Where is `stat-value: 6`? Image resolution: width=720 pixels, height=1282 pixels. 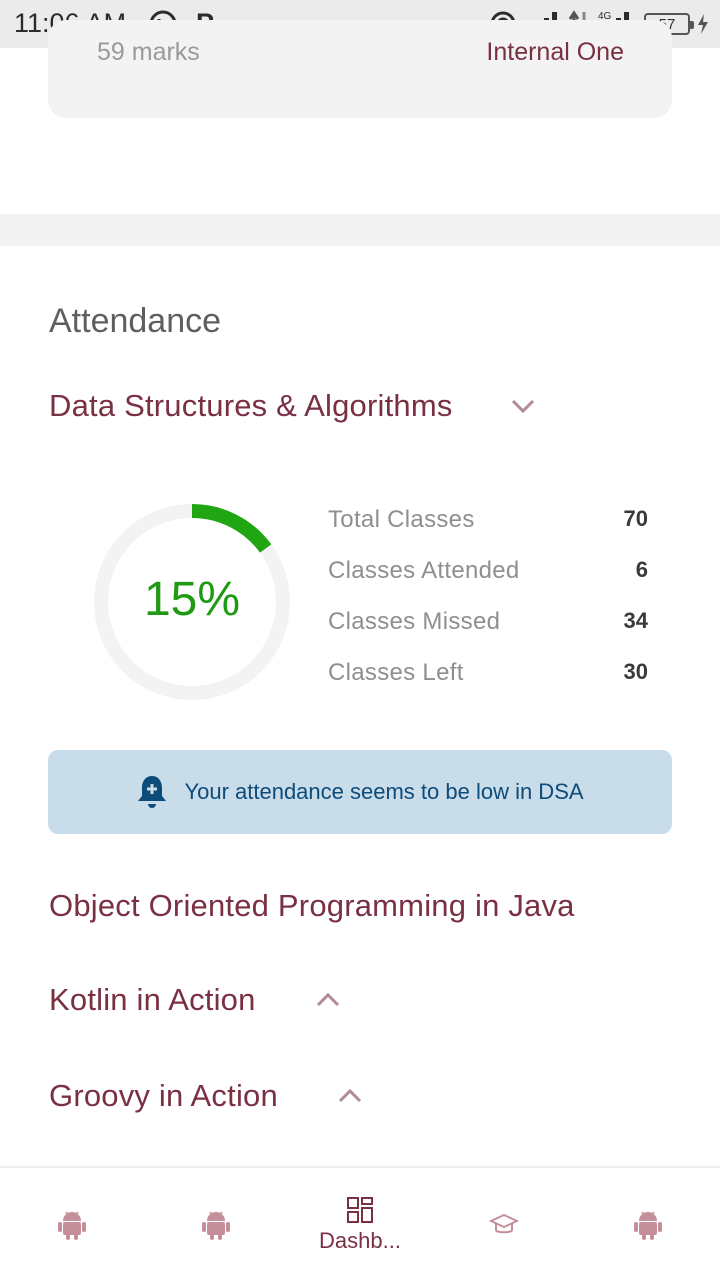 stat-value: 6 is located at coordinates (641, 569).